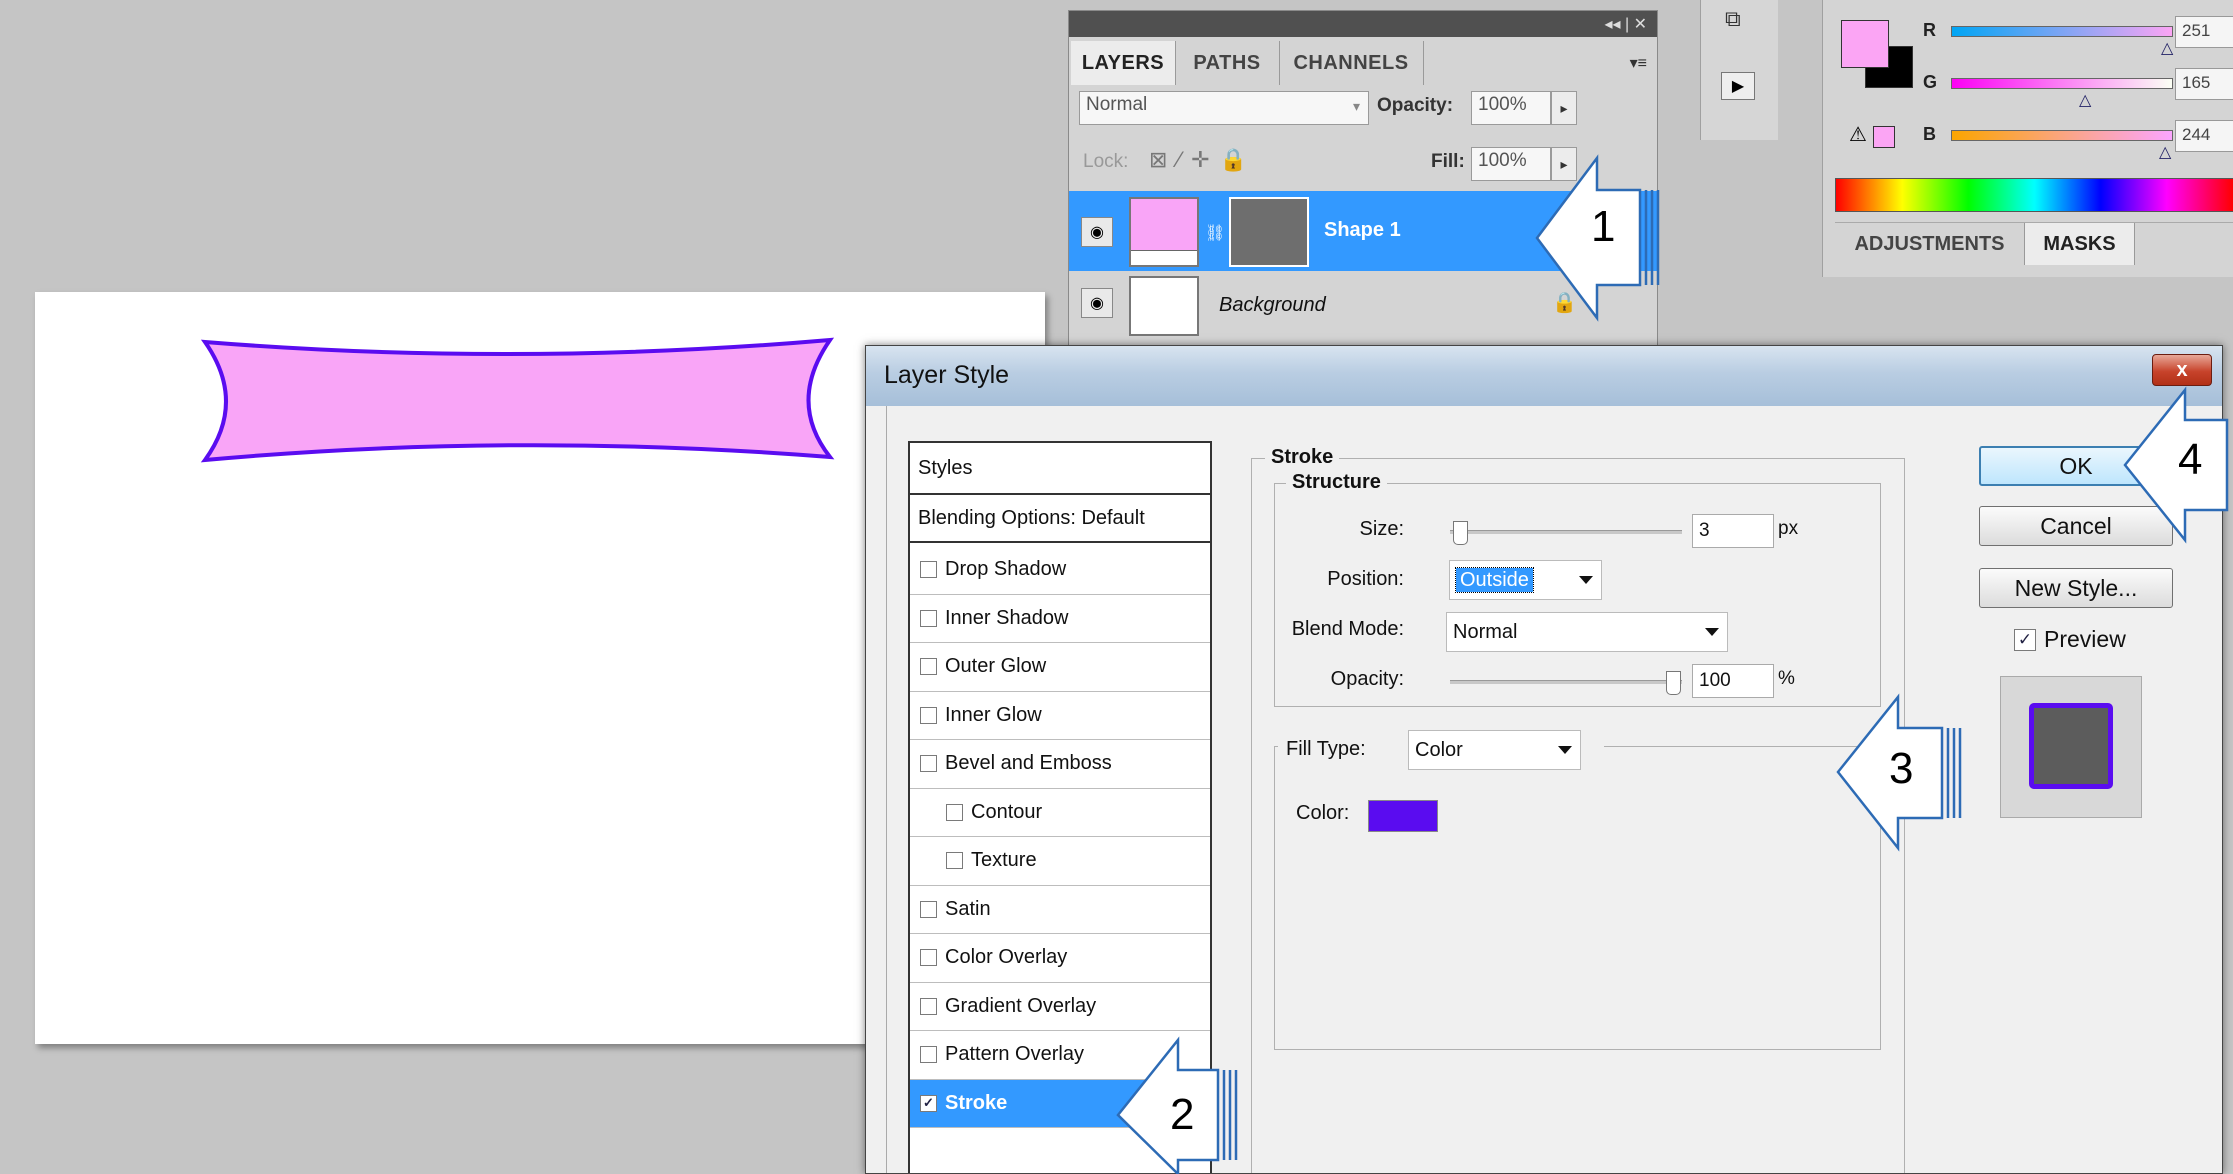 This screenshot has width=2233, height=1174. What do you see at coordinates (1603, 226) in the screenshot?
I see `callout-number-1: 1` at bounding box center [1603, 226].